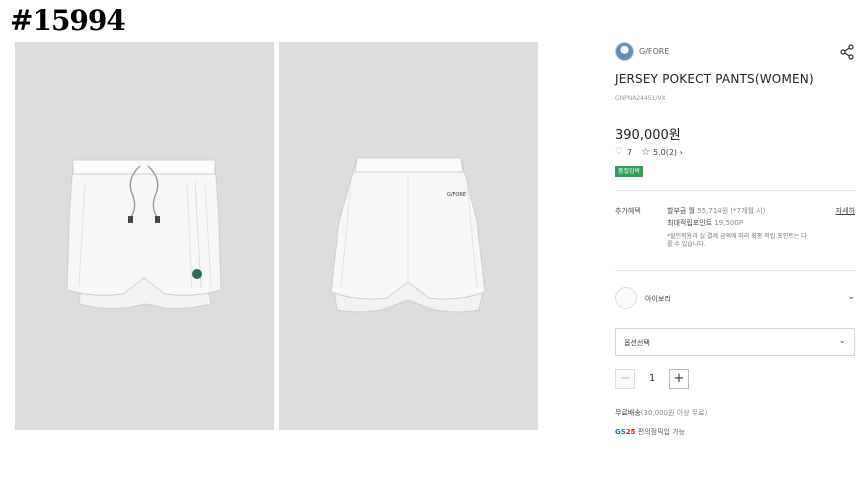 The image size is (860, 479). What do you see at coordinates (654, 51) in the screenshot?
I see `brand-name: G/FORE` at bounding box center [654, 51].